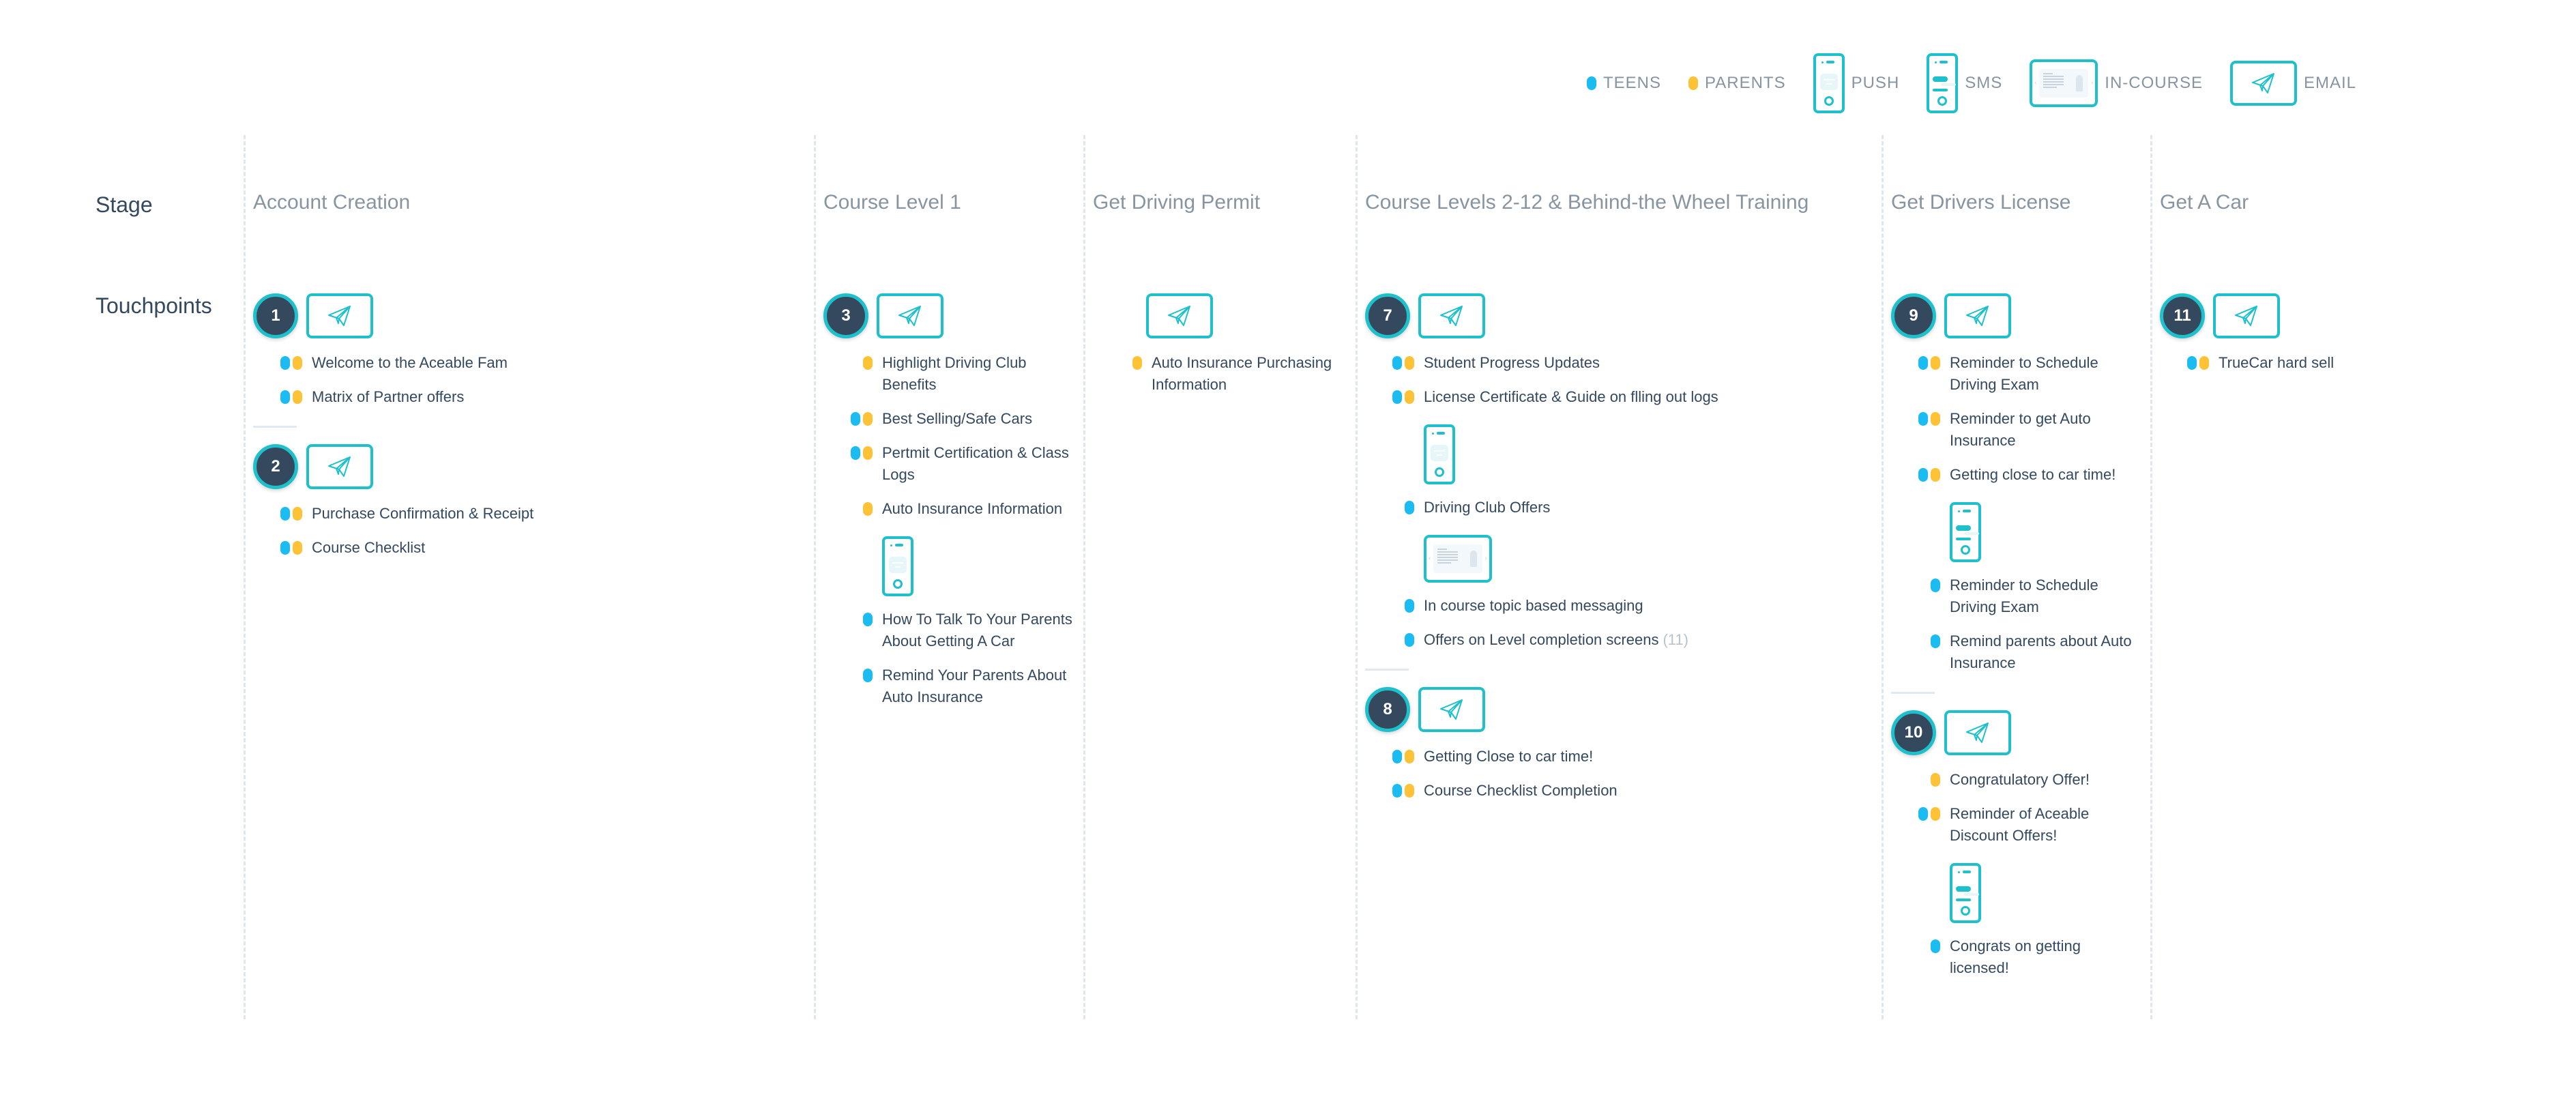  I want to click on touchpoint-number-badge: 7, so click(1387, 315).